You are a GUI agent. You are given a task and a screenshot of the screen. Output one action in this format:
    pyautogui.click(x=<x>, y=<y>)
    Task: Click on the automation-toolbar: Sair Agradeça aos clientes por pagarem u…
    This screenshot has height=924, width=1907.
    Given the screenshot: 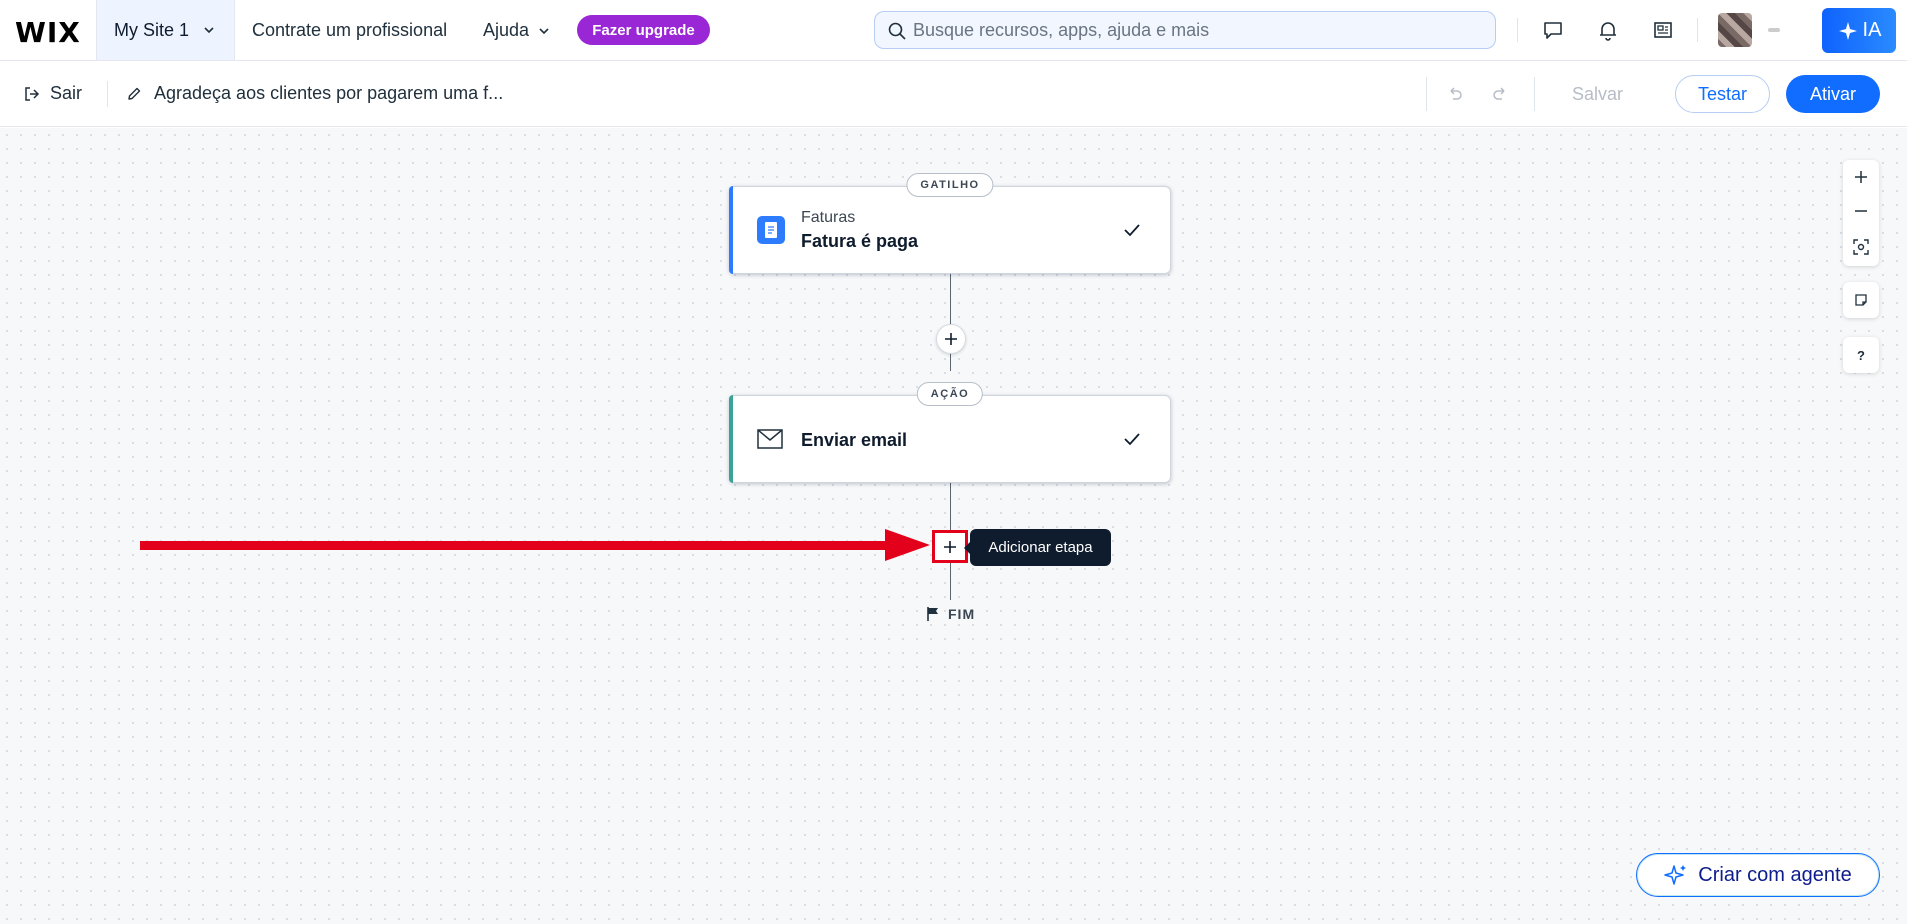 What is the action you would take?
    pyautogui.click(x=953, y=94)
    